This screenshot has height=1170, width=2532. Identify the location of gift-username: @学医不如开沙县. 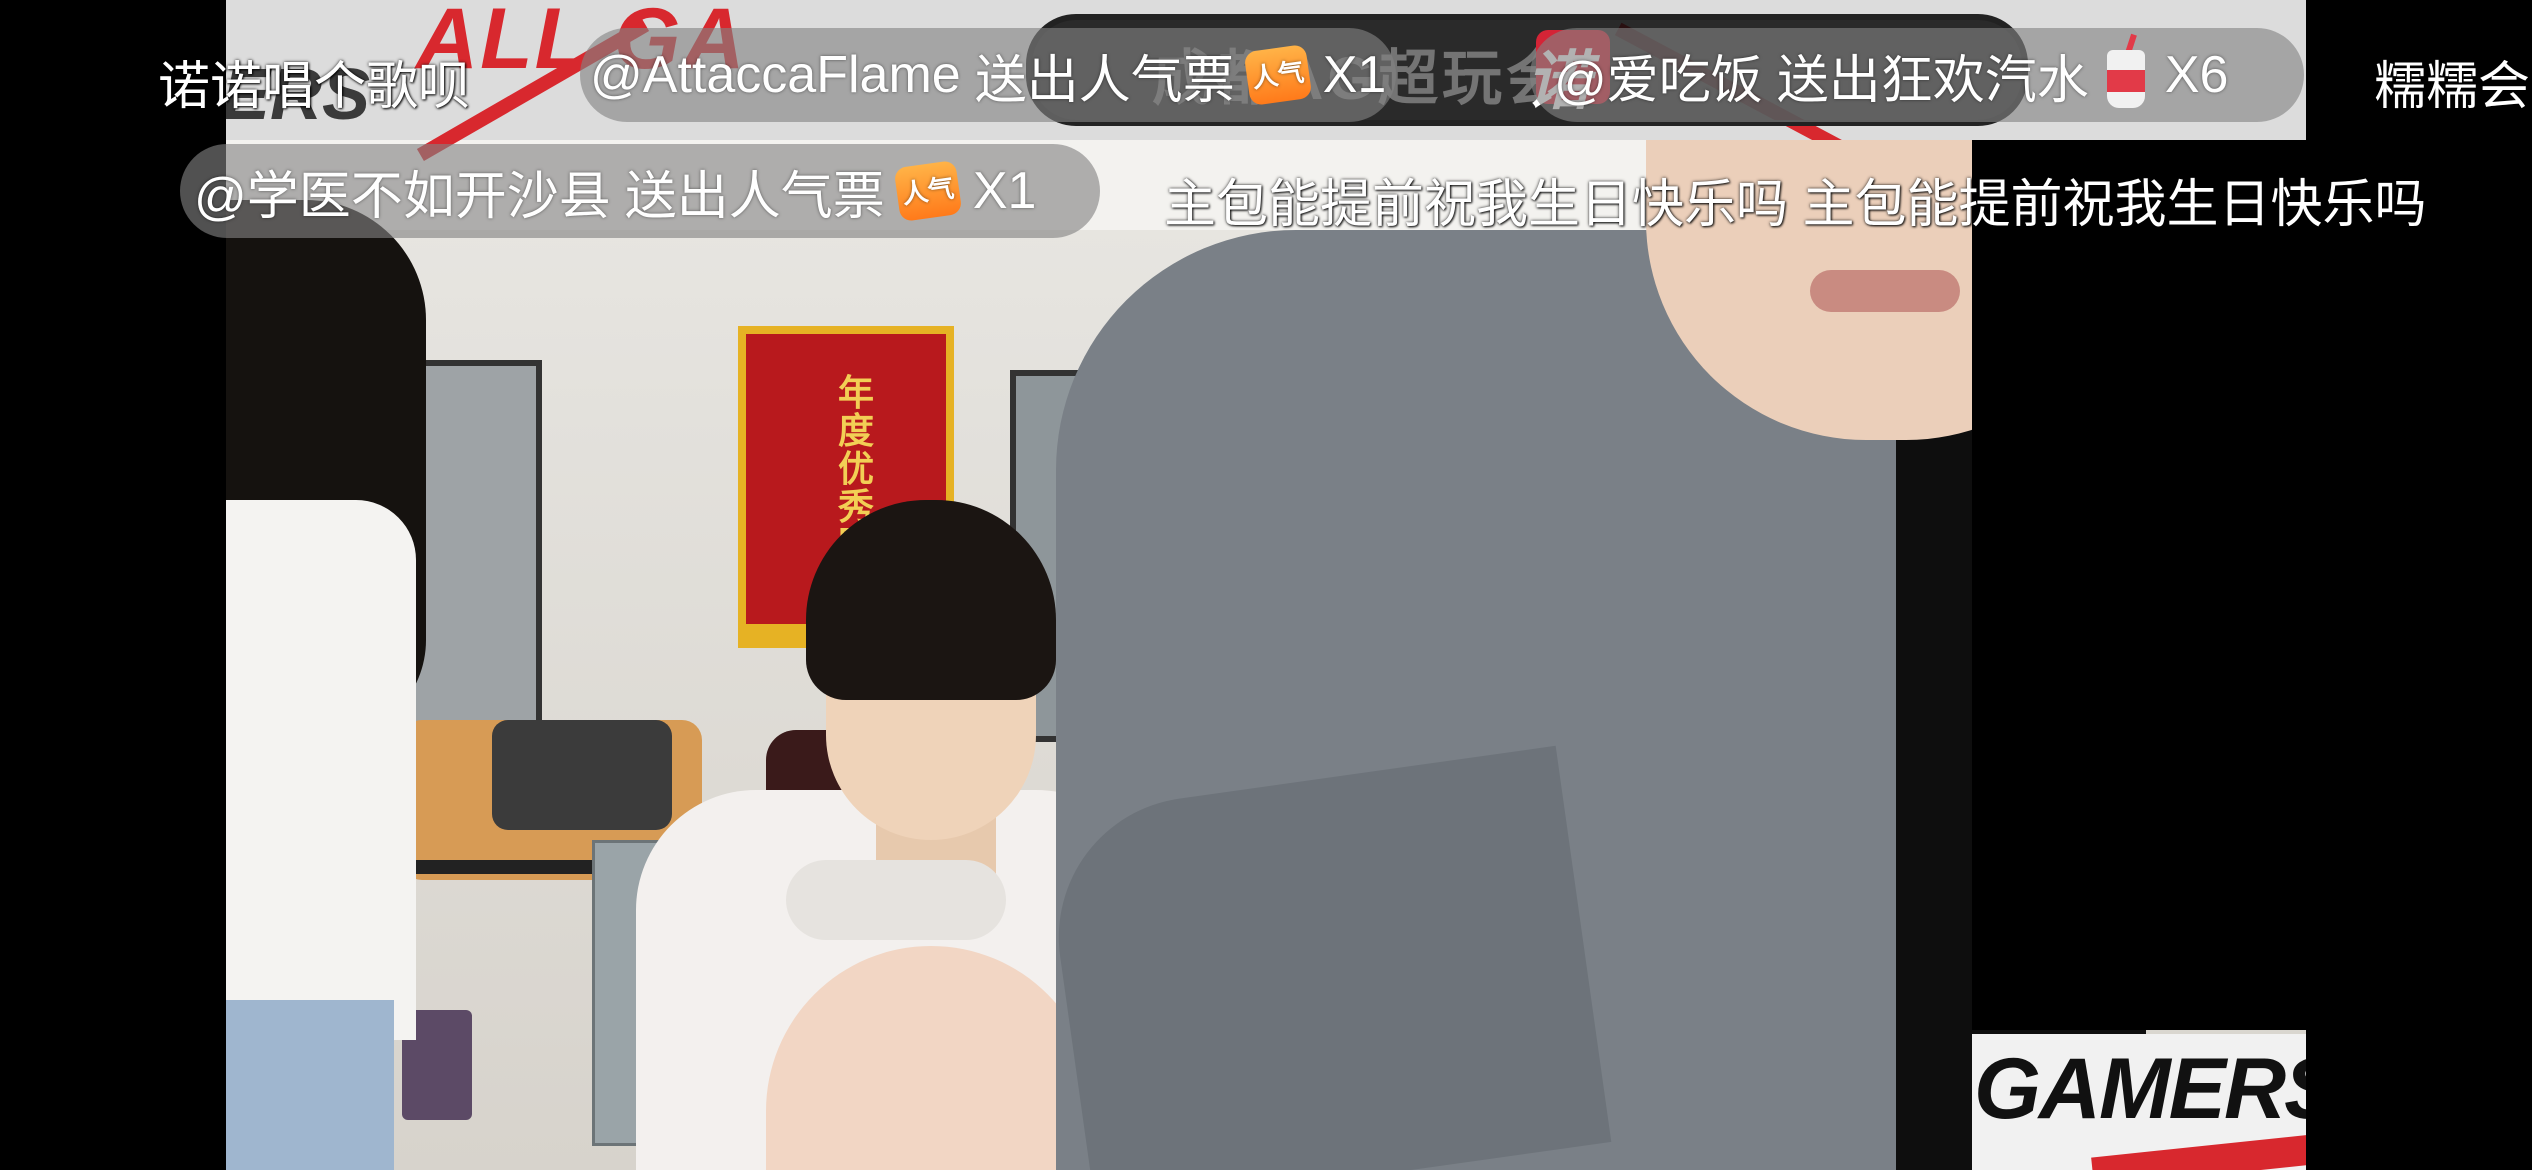
(402, 196).